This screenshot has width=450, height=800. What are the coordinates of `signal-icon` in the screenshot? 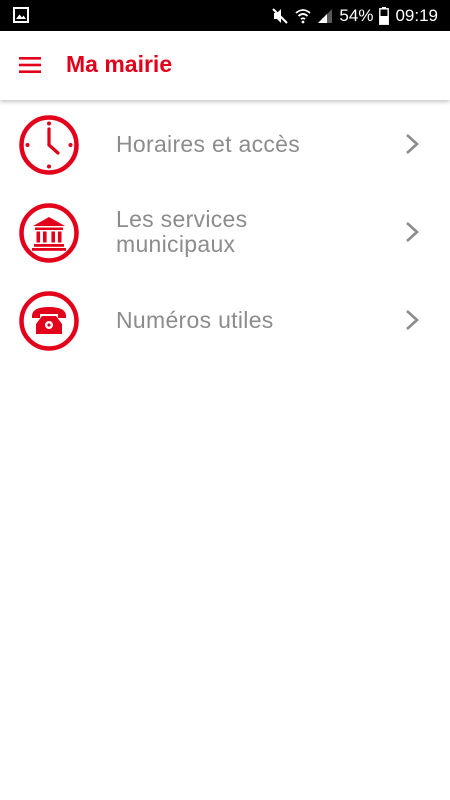 It's located at (325, 15).